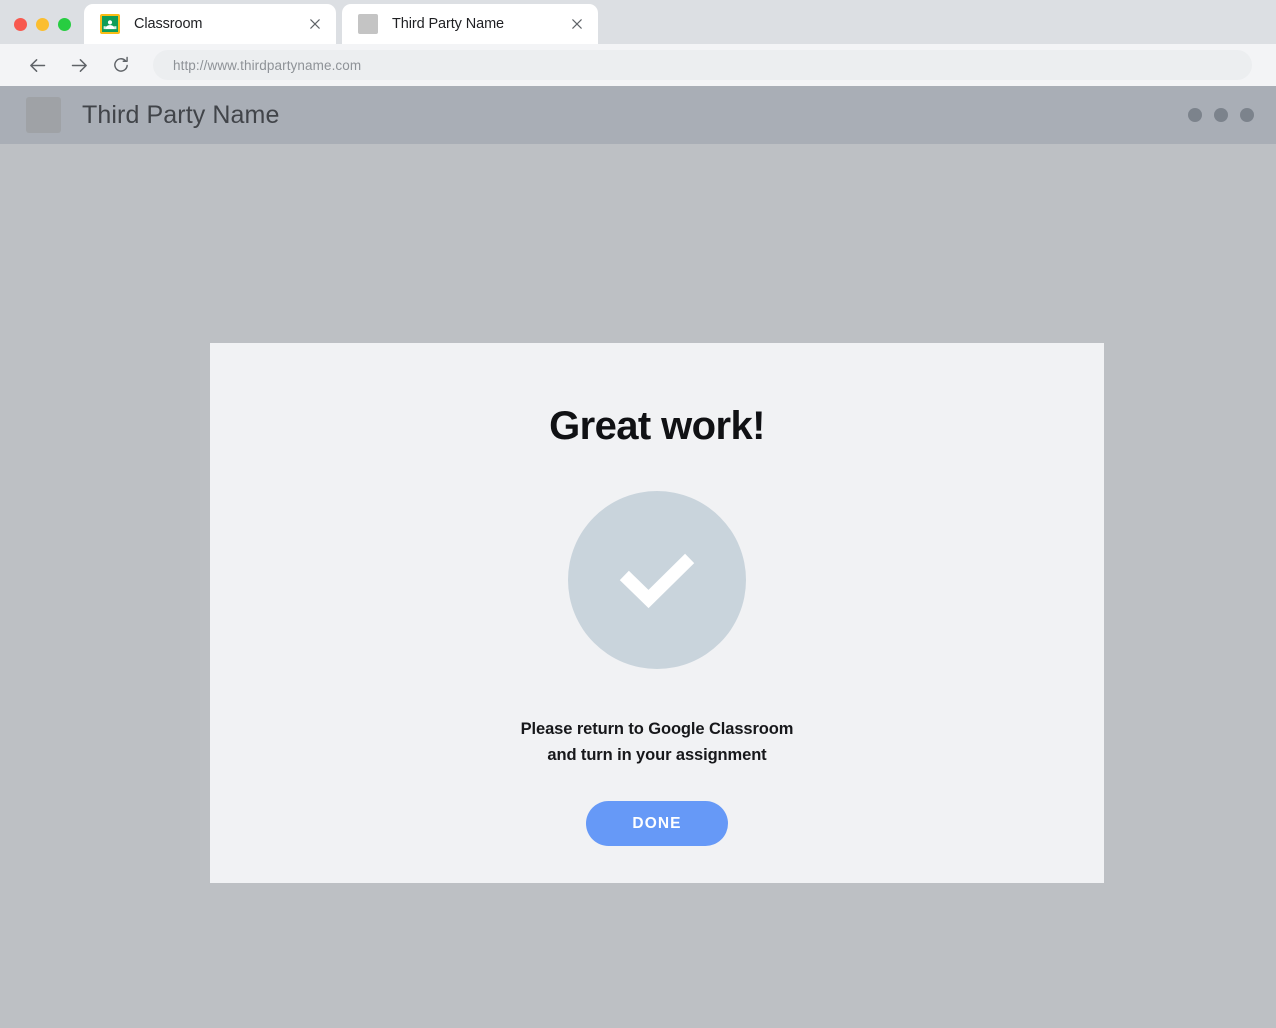 The image size is (1276, 1028). What do you see at coordinates (702, 65) in the screenshot?
I see `address-bar: http://www.thirdpartyname.com` at bounding box center [702, 65].